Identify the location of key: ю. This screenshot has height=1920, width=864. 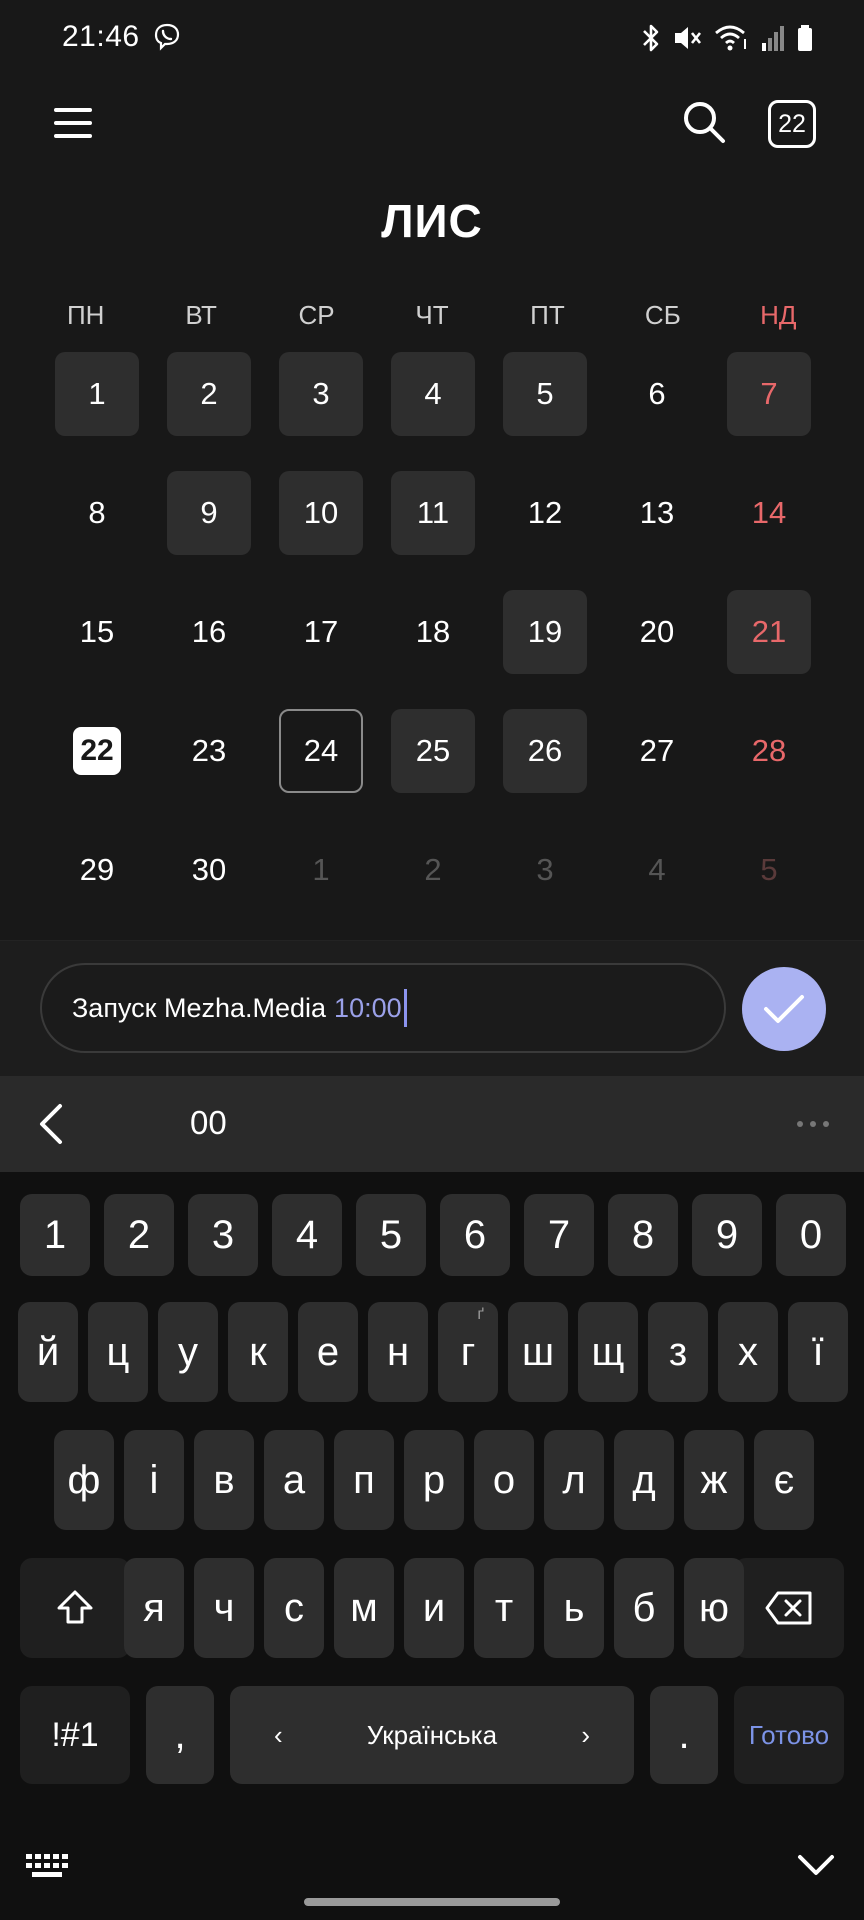
(714, 1608).